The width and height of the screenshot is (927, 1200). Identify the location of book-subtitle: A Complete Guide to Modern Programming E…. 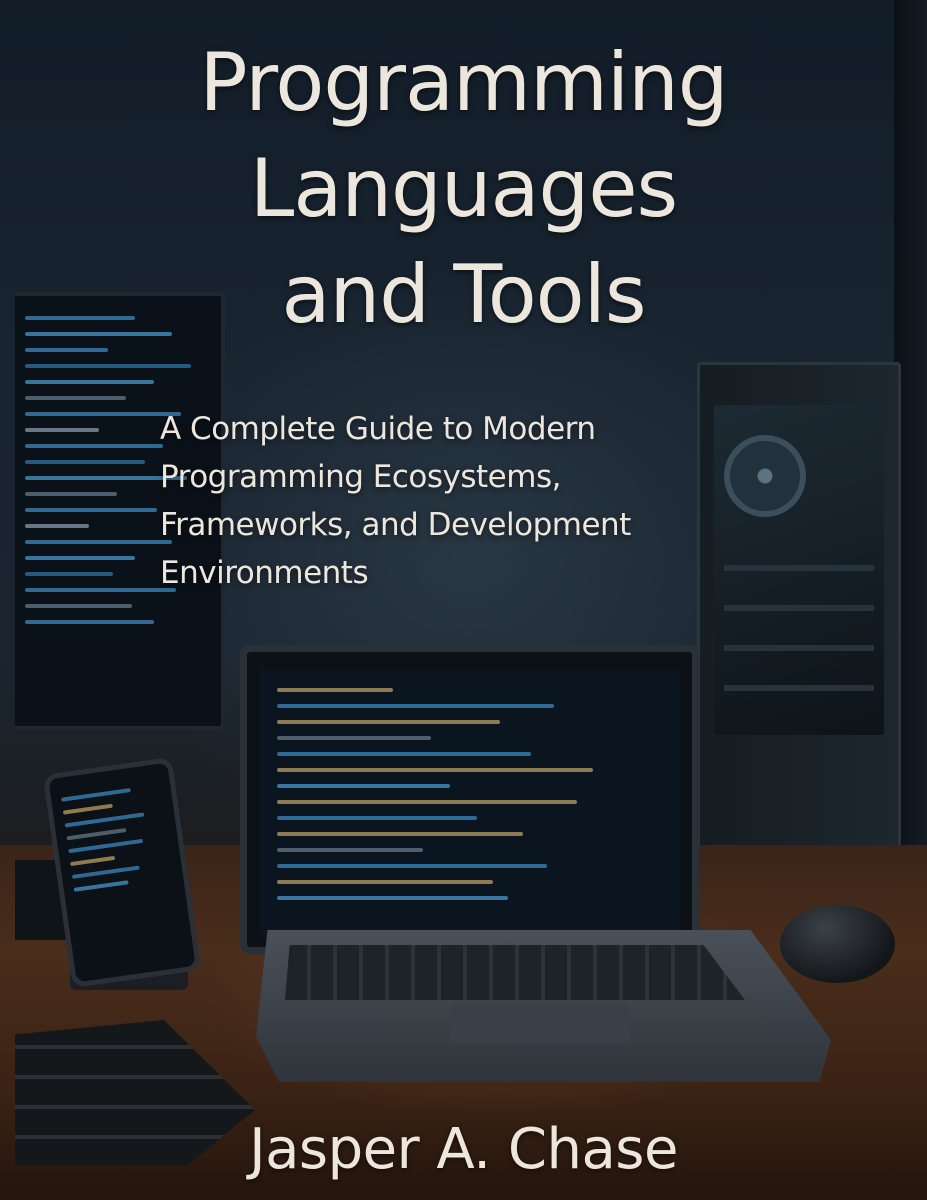
(470, 501).